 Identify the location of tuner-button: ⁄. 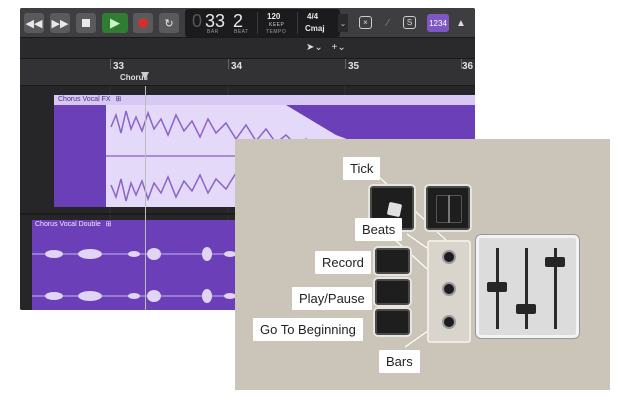
(388, 23).